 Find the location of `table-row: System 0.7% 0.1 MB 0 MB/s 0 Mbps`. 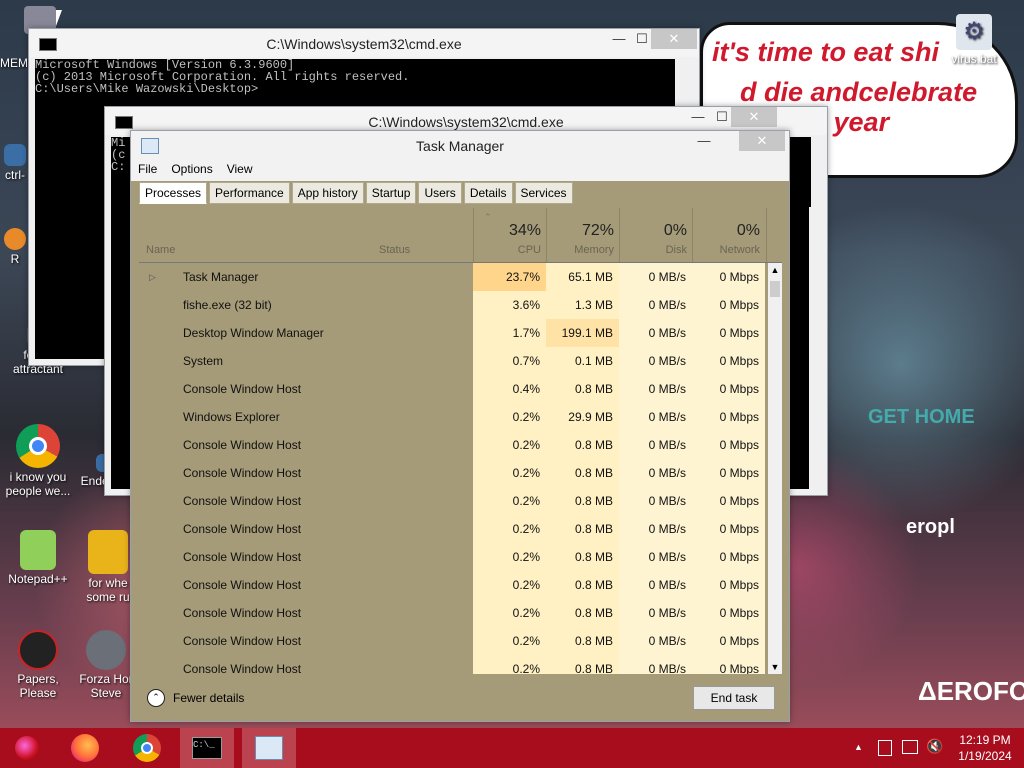

table-row: System 0.7% 0.1 MB 0 MB/s 0 Mbps is located at coordinates (455, 361).